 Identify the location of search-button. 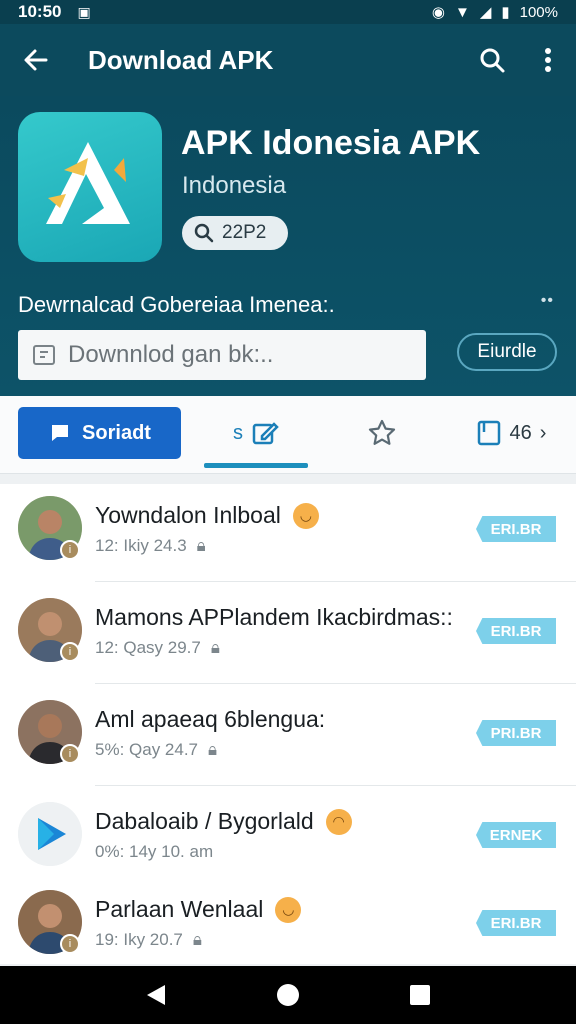
(492, 60).